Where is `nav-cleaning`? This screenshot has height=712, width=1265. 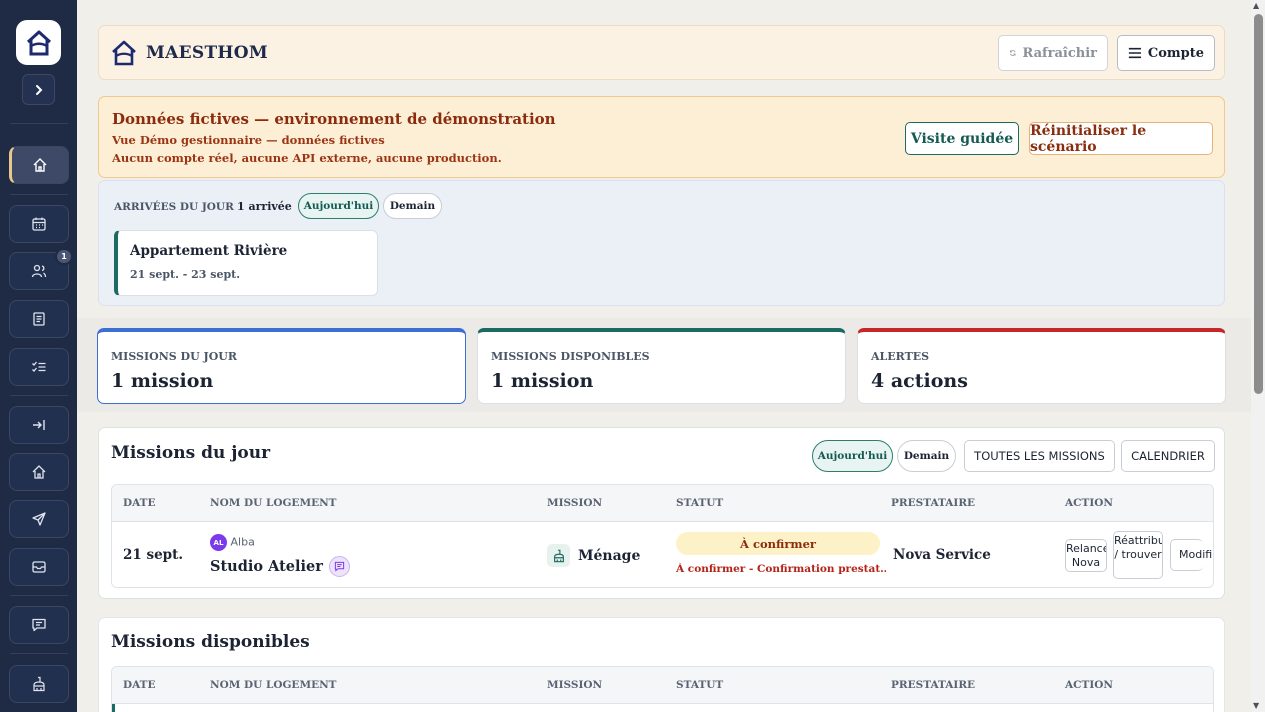
nav-cleaning is located at coordinates (39, 684).